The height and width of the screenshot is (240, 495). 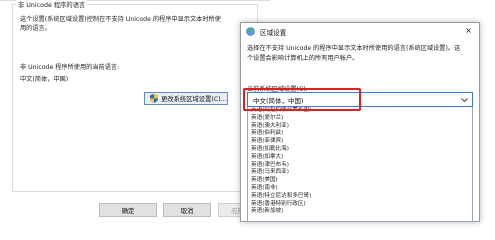 I want to click on list-item: 英语(新加坡), so click(x=360, y=212).